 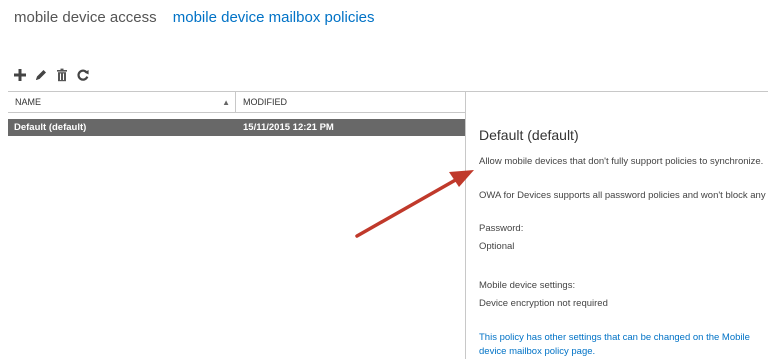 What do you see at coordinates (274, 17) in the screenshot?
I see `tab-mobile-device-mailbox-policies: mobile device mailbox policies` at bounding box center [274, 17].